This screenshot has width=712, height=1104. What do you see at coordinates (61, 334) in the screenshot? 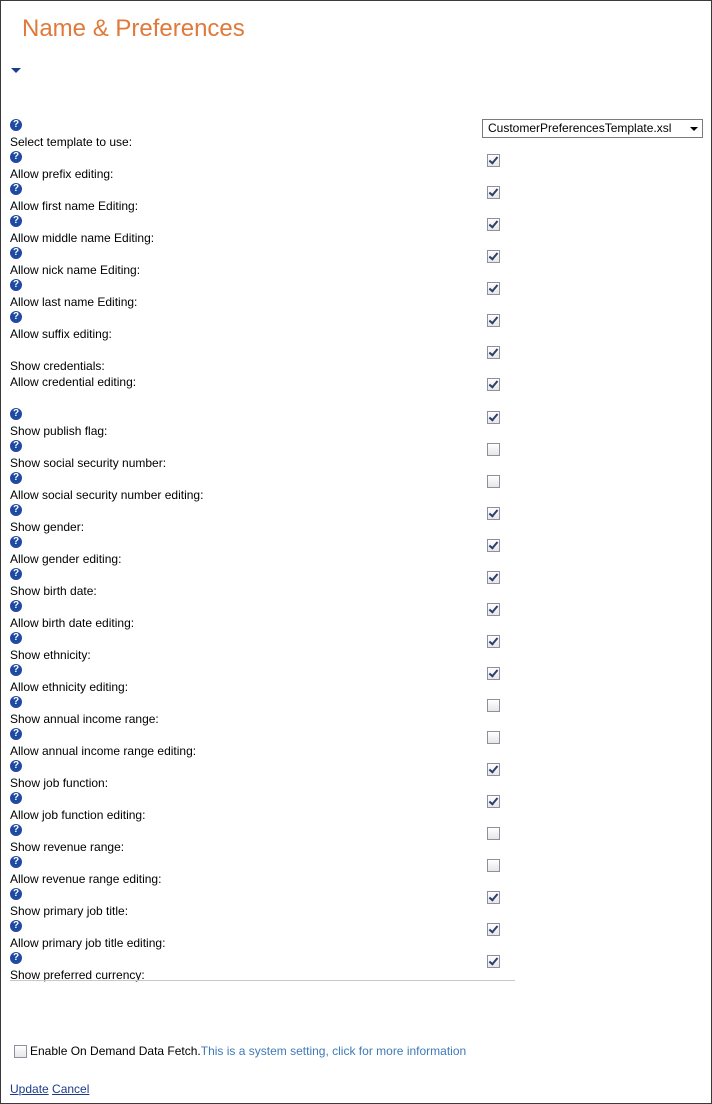
I see `setting-label: Allow suffix editing:` at bounding box center [61, 334].